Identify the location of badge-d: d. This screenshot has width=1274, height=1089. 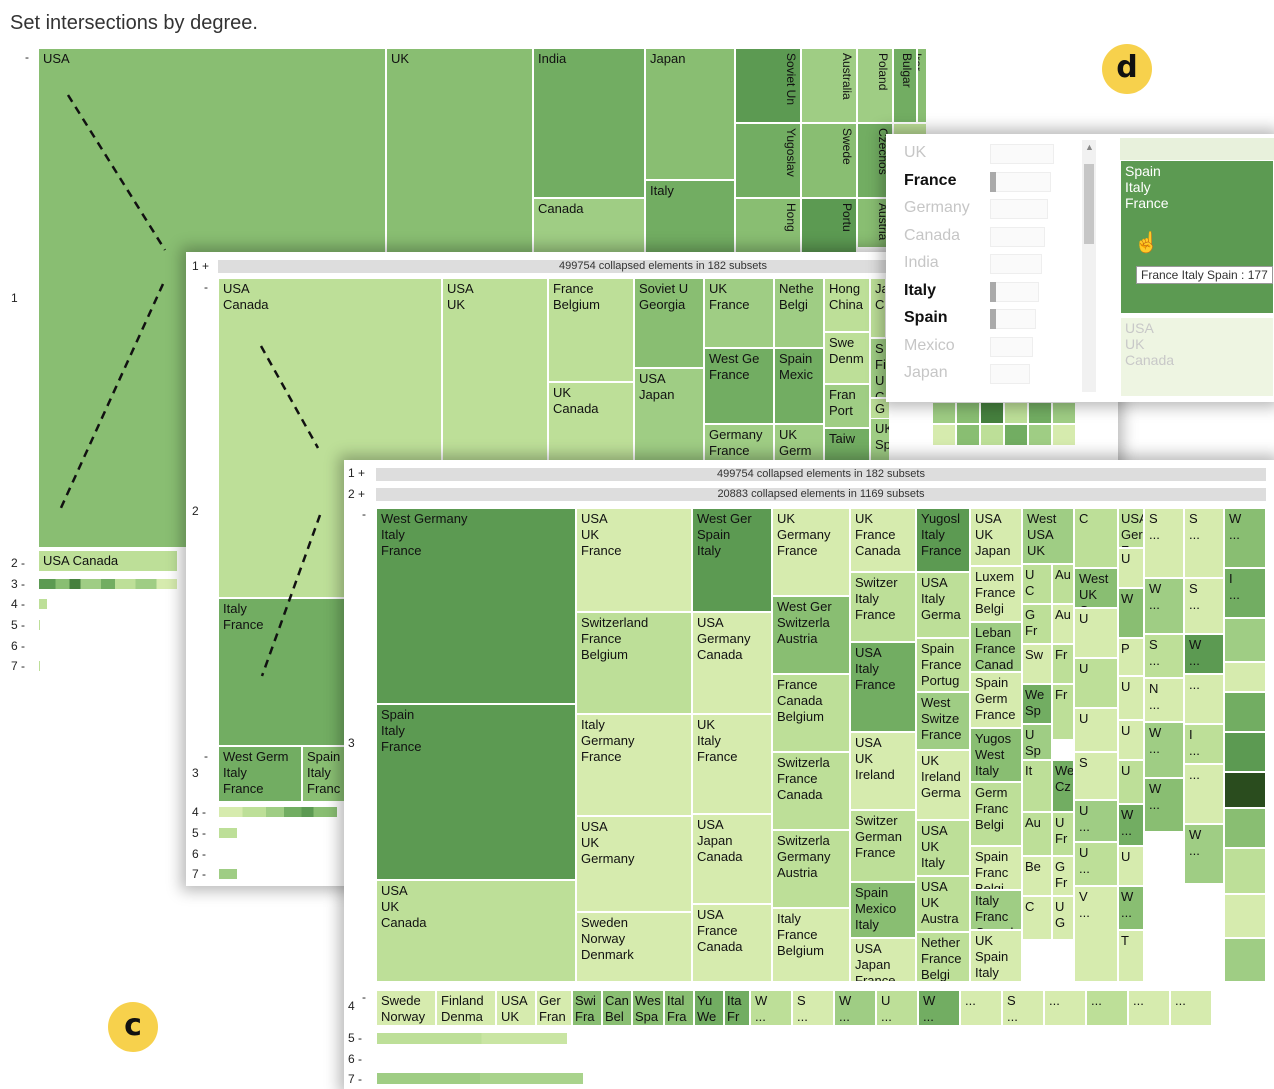
(1127, 69).